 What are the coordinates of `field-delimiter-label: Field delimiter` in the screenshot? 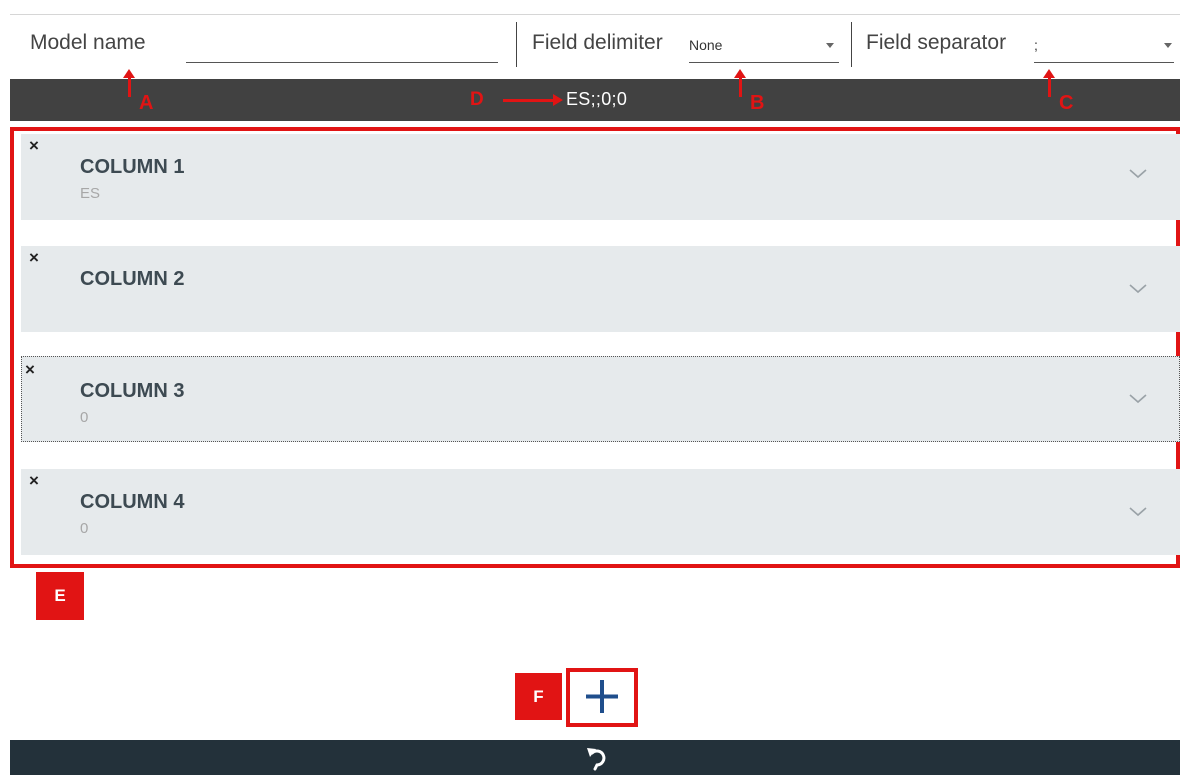 It's located at (597, 42).